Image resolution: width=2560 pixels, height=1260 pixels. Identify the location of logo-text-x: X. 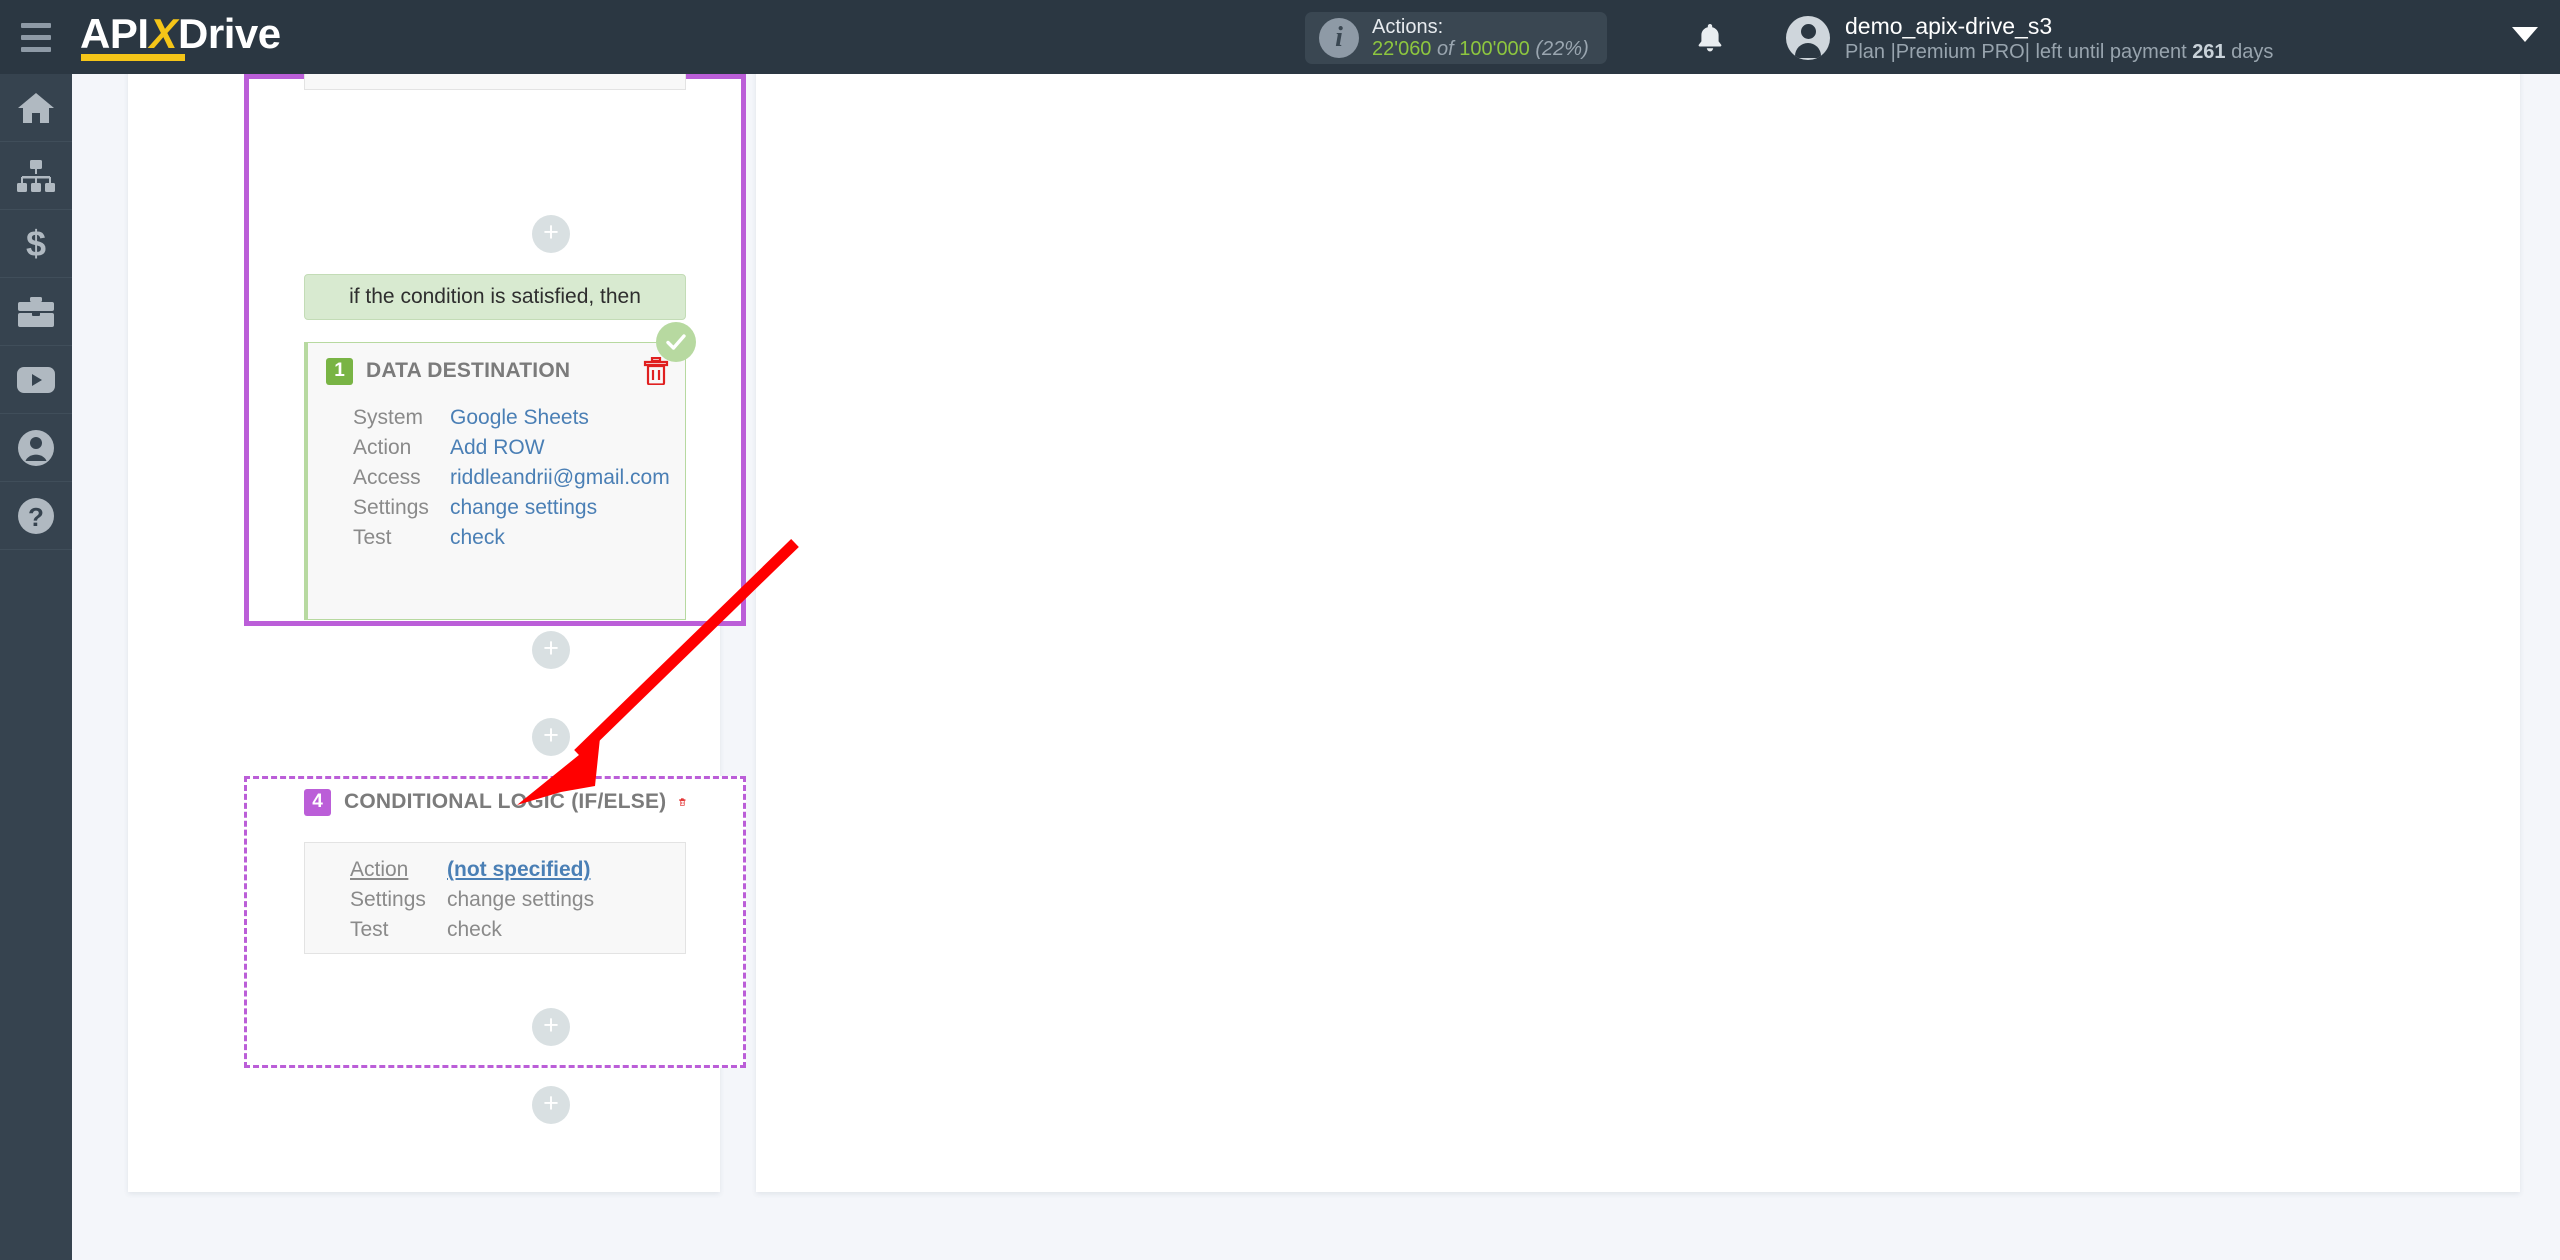
(163, 33).